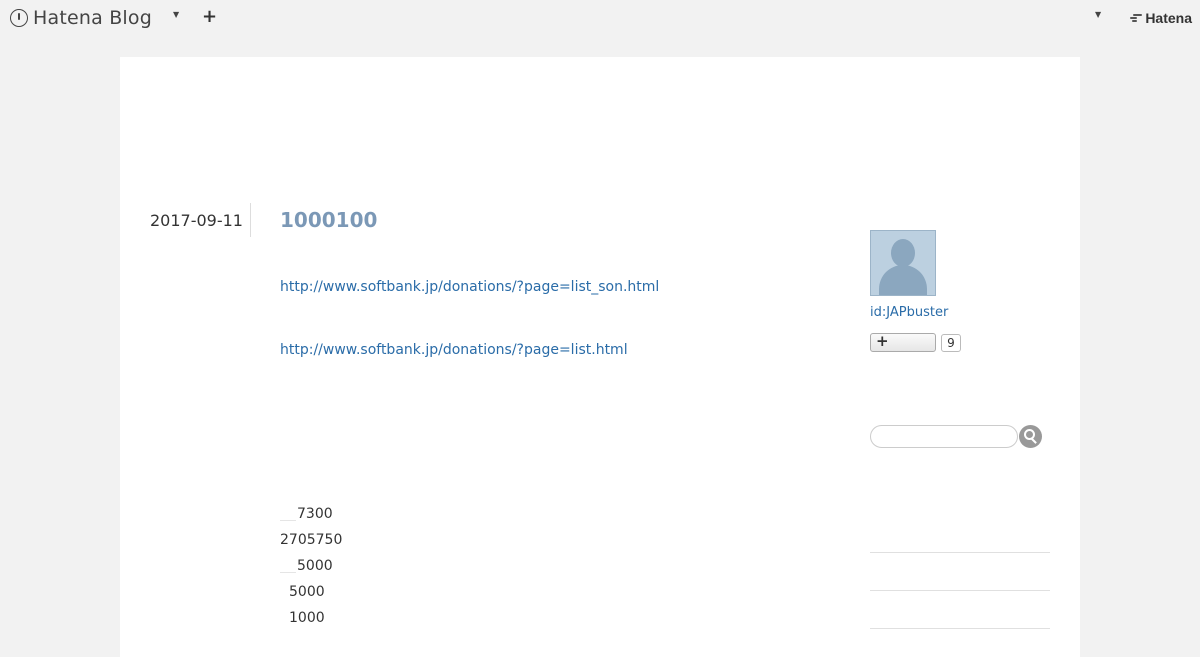 This screenshot has width=1200, height=657. I want to click on follow-button: +, so click(903, 342).